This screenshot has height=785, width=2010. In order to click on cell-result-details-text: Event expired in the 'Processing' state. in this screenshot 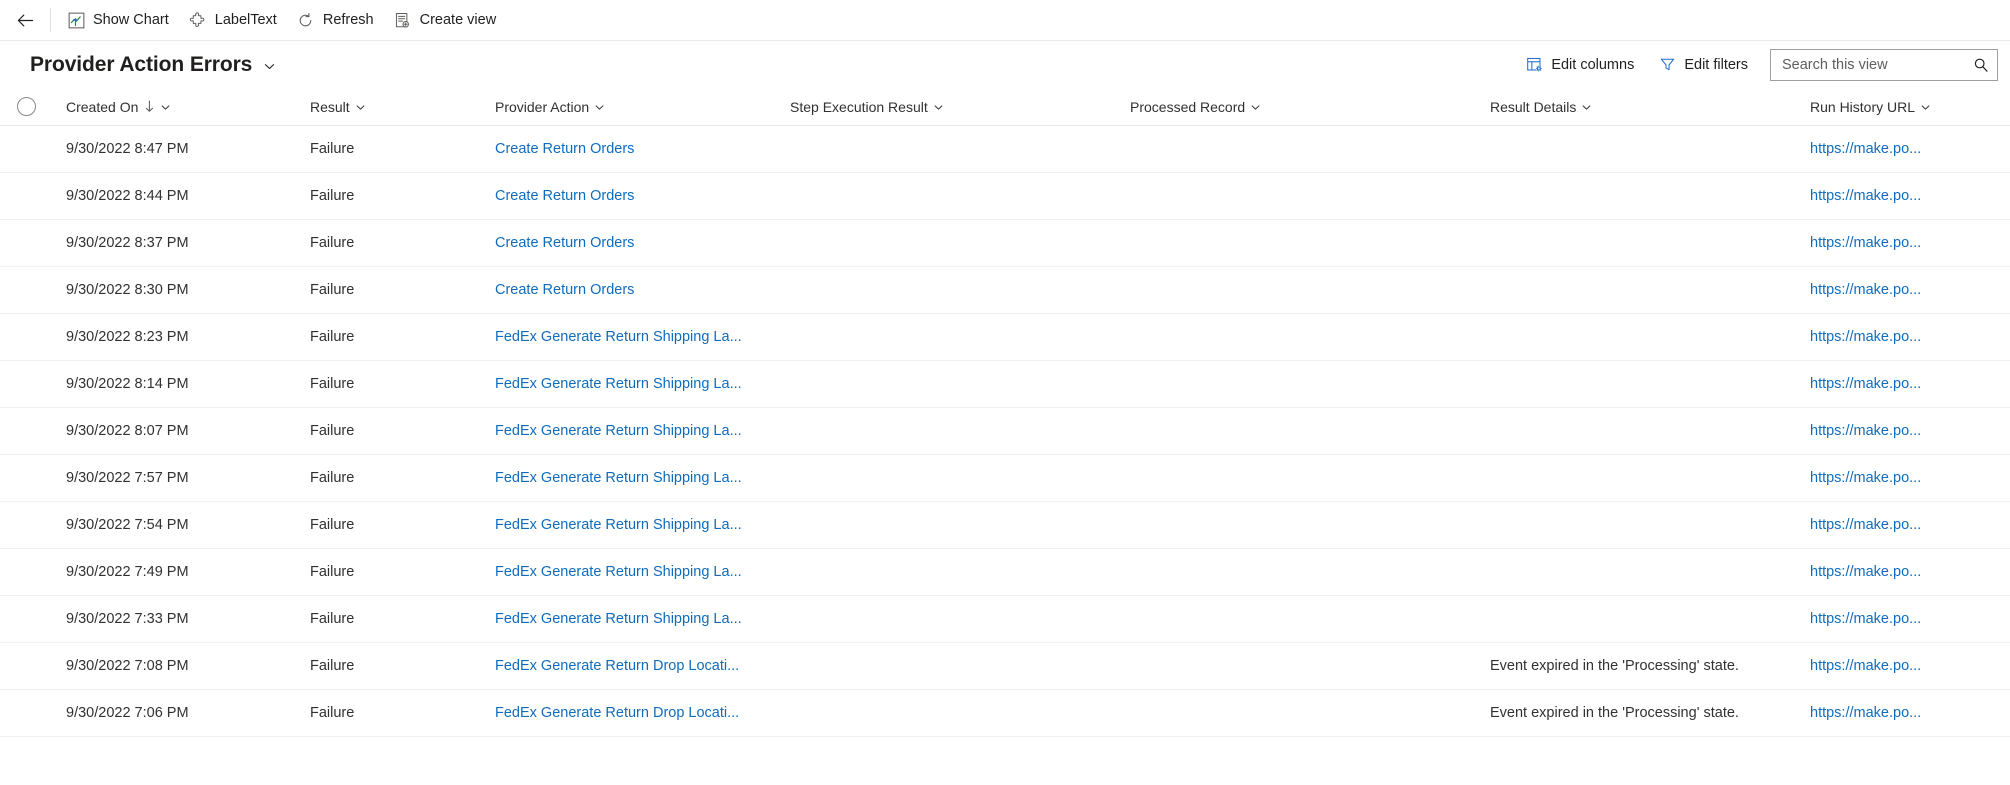, I will do `click(1614, 713)`.